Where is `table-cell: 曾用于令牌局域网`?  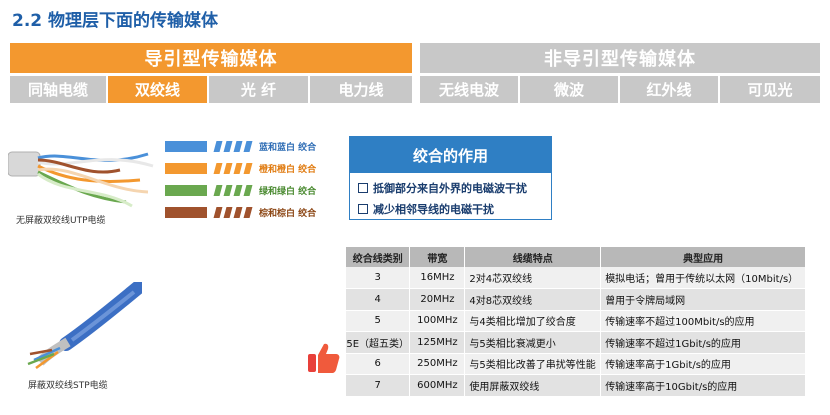
table-cell: 曾用于令牌局域网 is located at coordinates (703, 299).